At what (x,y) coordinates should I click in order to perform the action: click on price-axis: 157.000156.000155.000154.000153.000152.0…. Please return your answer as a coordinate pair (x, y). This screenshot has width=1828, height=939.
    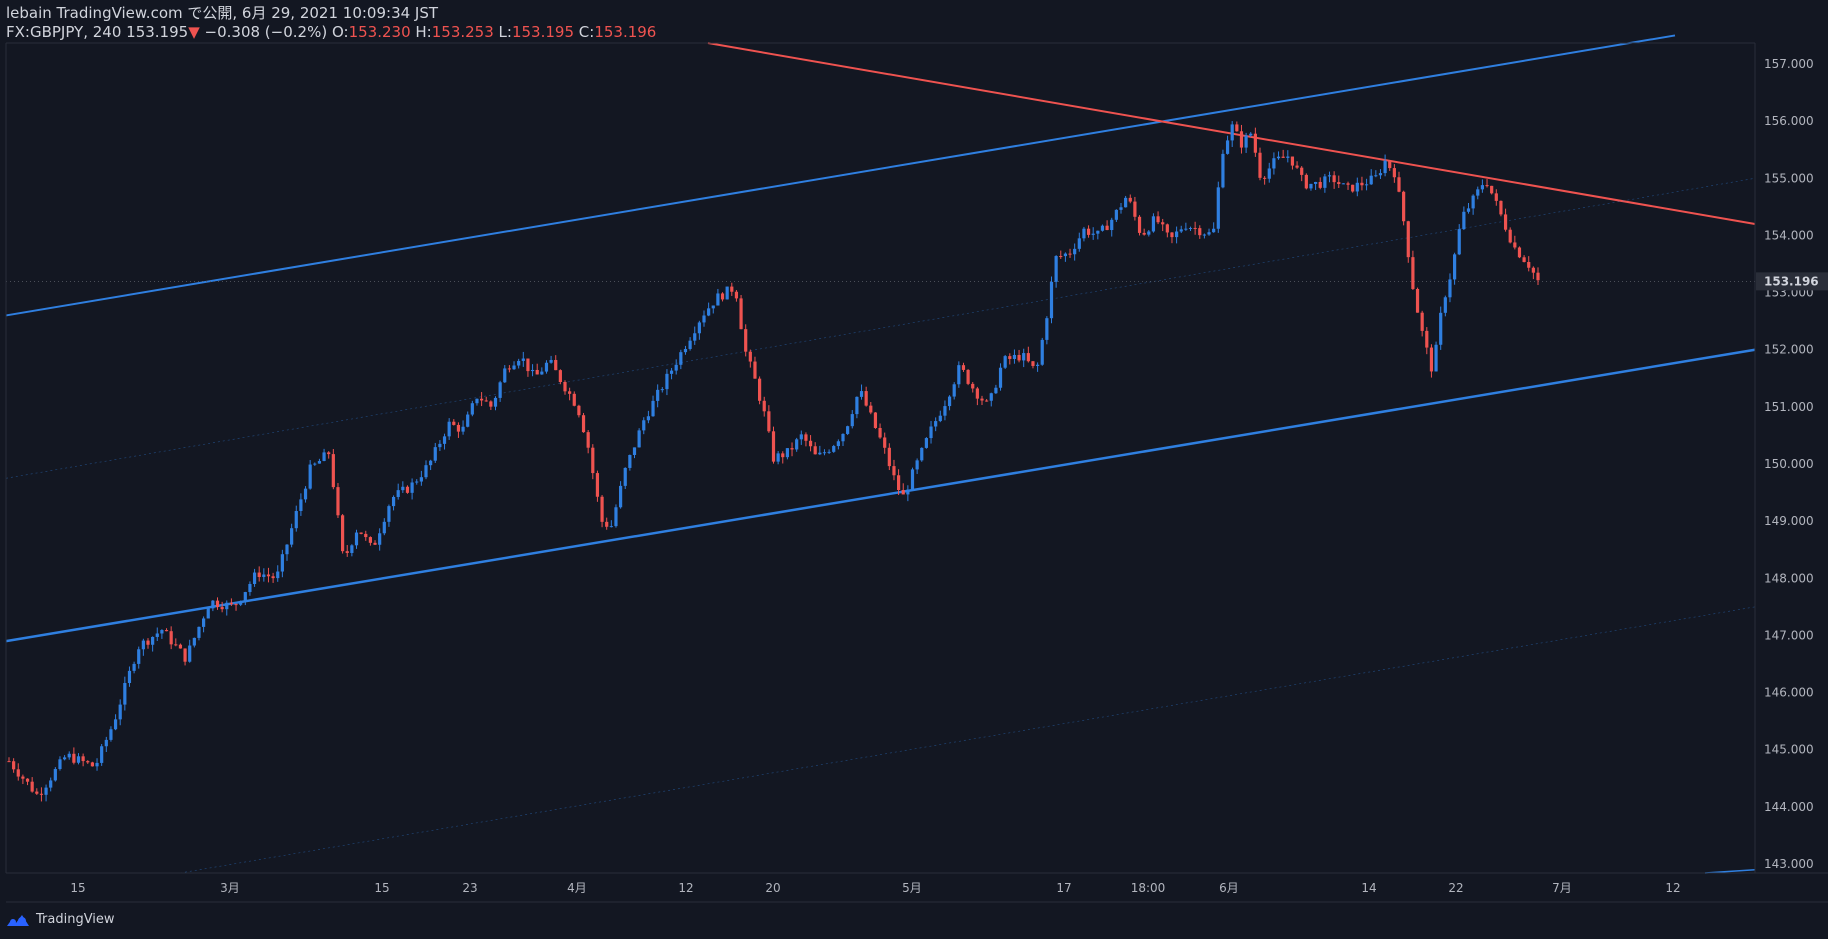
    Looking at the image, I should click on (1789, 464).